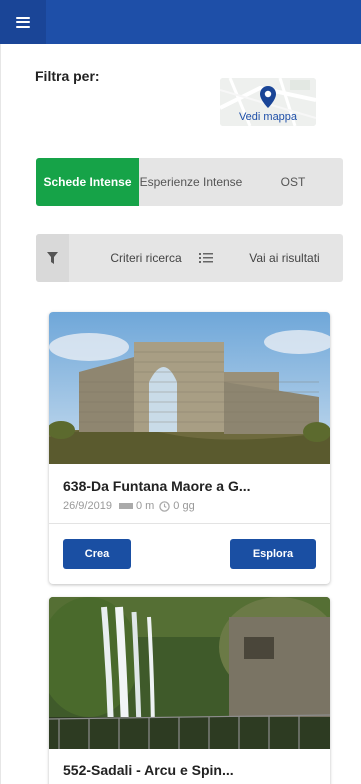  Describe the element at coordinates (180, 22) in the screenshot. I see `top-bar` at that location.